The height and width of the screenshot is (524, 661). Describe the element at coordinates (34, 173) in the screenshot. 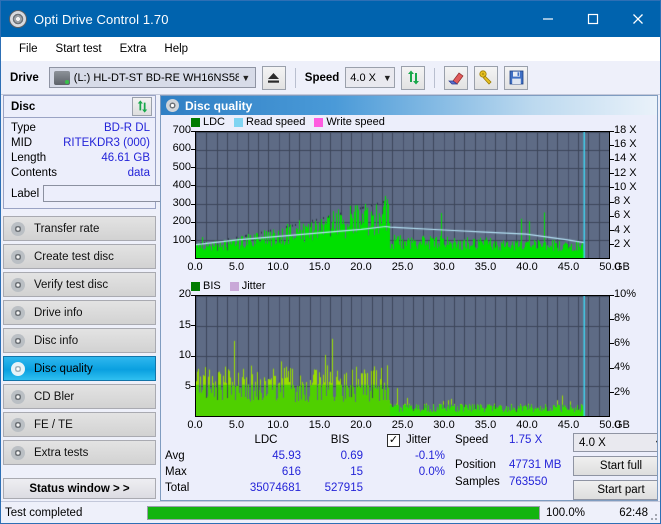

I see `disc-row-contents-key: Contents` at that location.